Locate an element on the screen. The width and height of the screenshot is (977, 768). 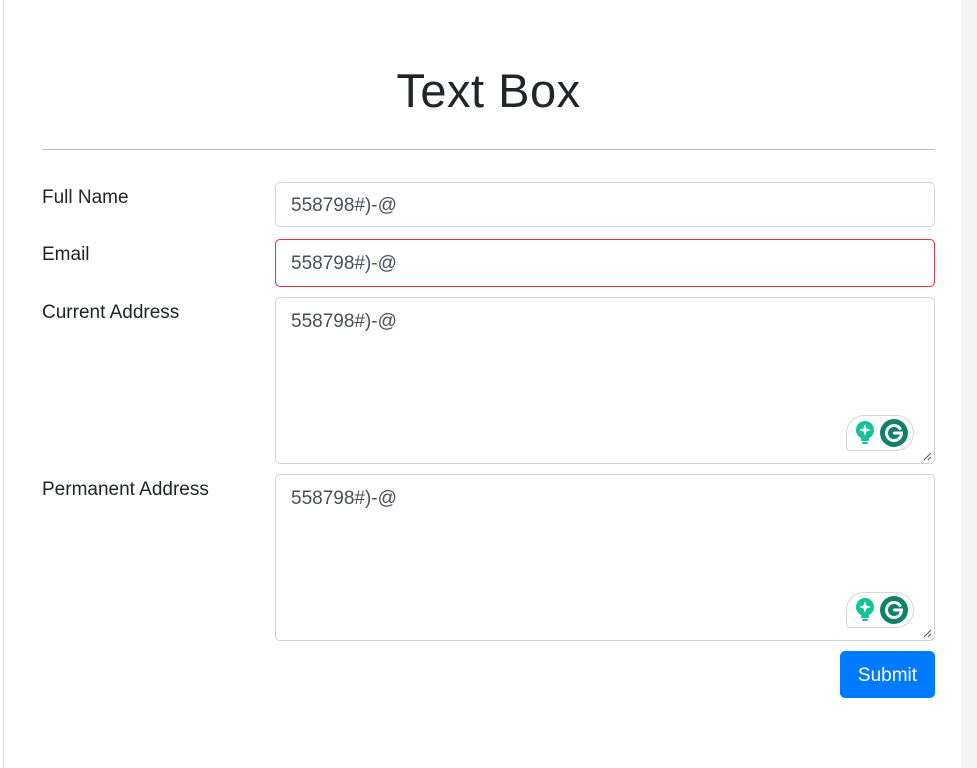
current-address-textarea: 558798#)-@ is located at coordinates (605, 380).